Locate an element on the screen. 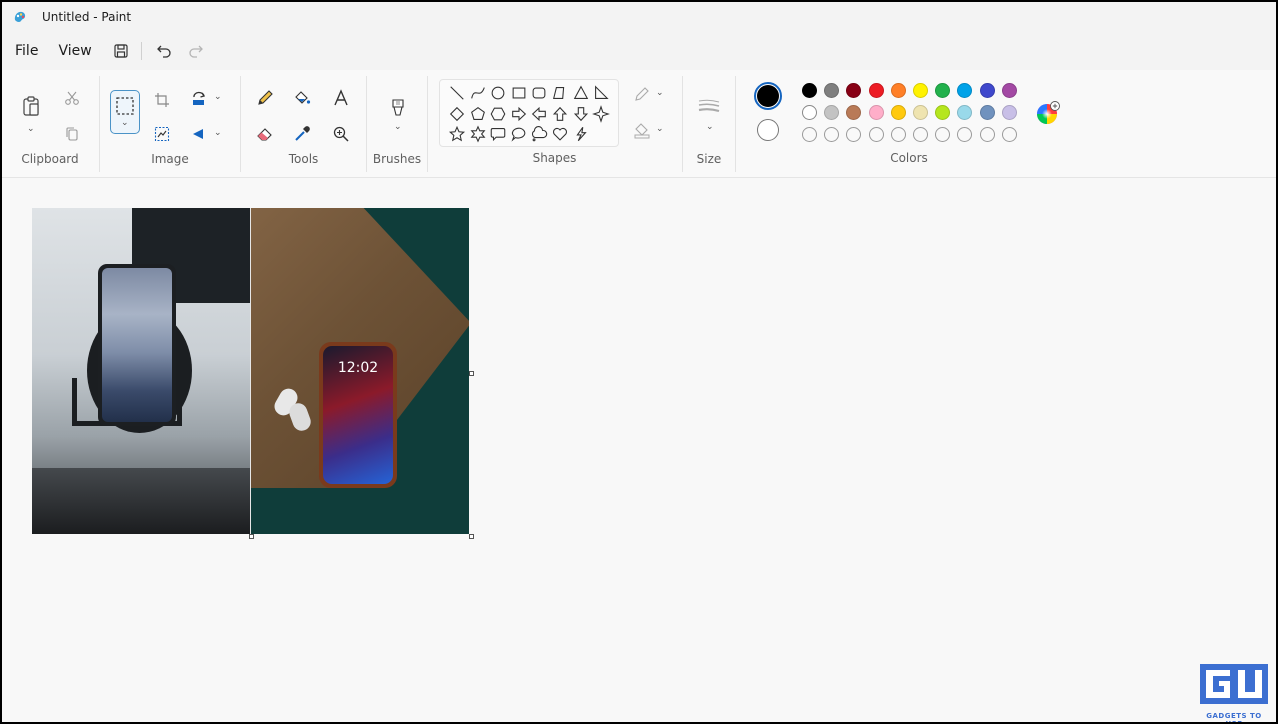  primary-color-swatch is located at coordinates (768, 96).